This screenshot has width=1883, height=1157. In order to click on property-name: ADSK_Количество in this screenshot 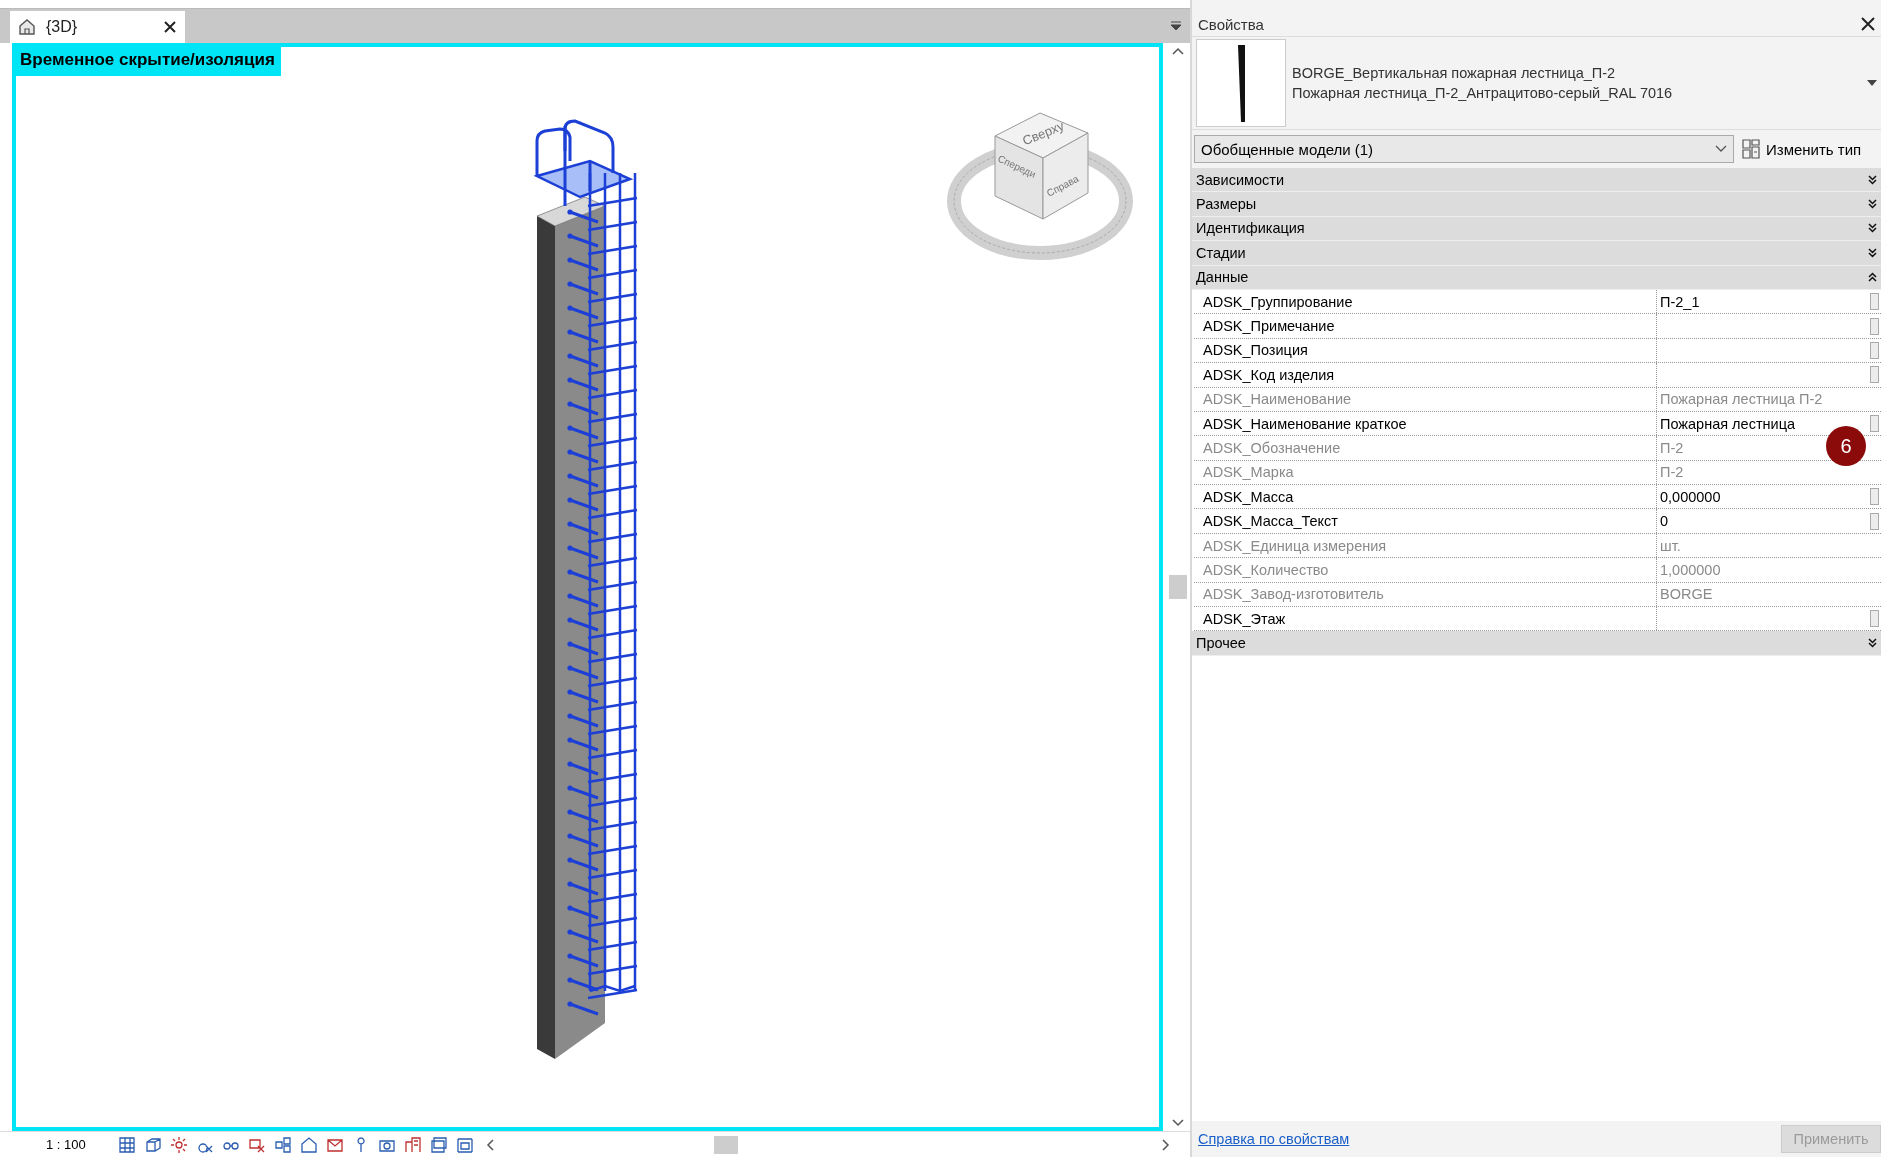, I will do `click(1425, 570)`.